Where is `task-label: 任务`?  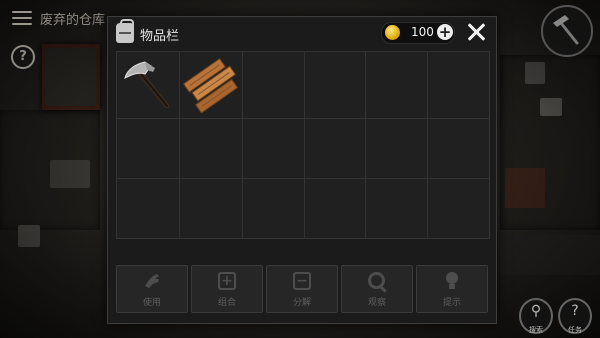 task-label: 任务 is located at coordinates (575, 330).